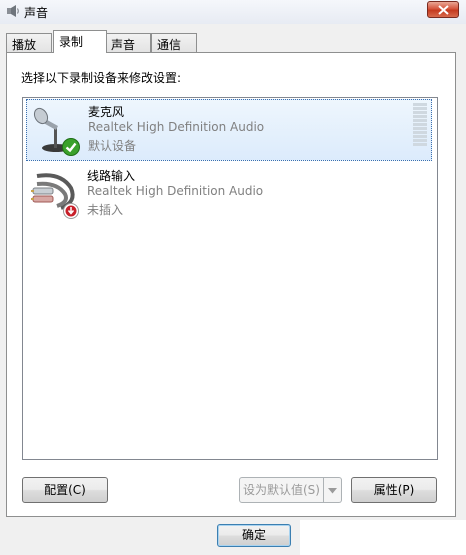 The height and width of the screenshot is (555, 466). What do you see at coordinates (13, 11) in the screenshot?
I see `speaker-icon` at bounding box center [13, 11].